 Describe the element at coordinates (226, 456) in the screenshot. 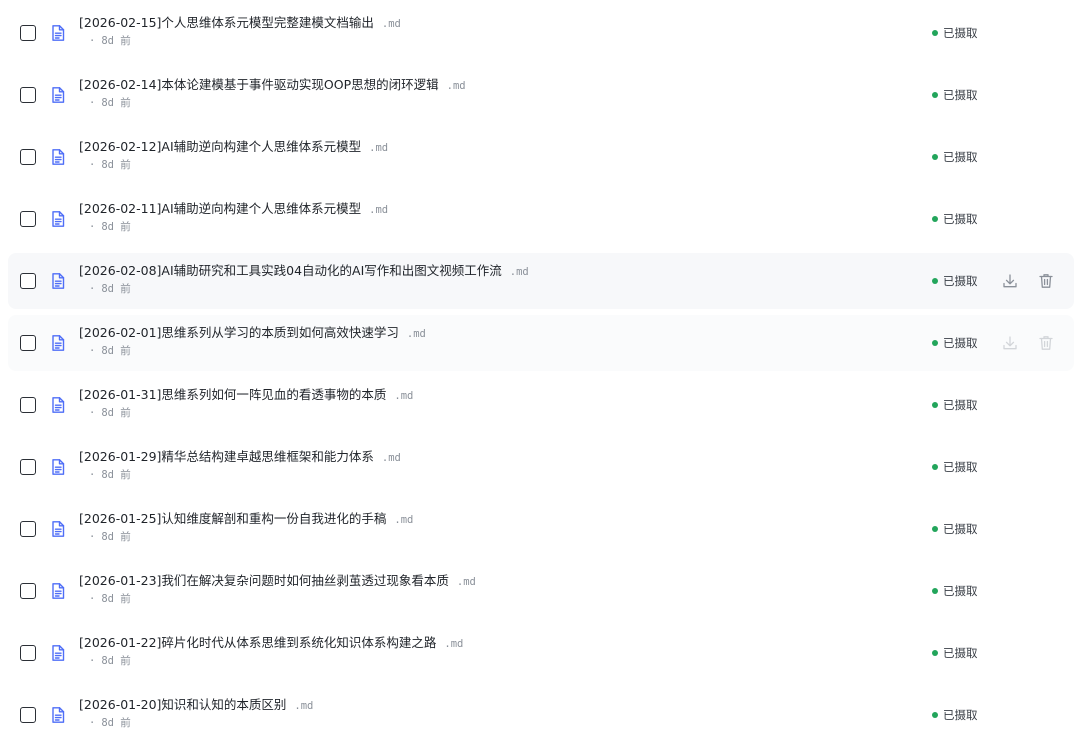

I see `file-name: [2026-01-29]精华总结构建卓越思维框架和能力体系` at that location.